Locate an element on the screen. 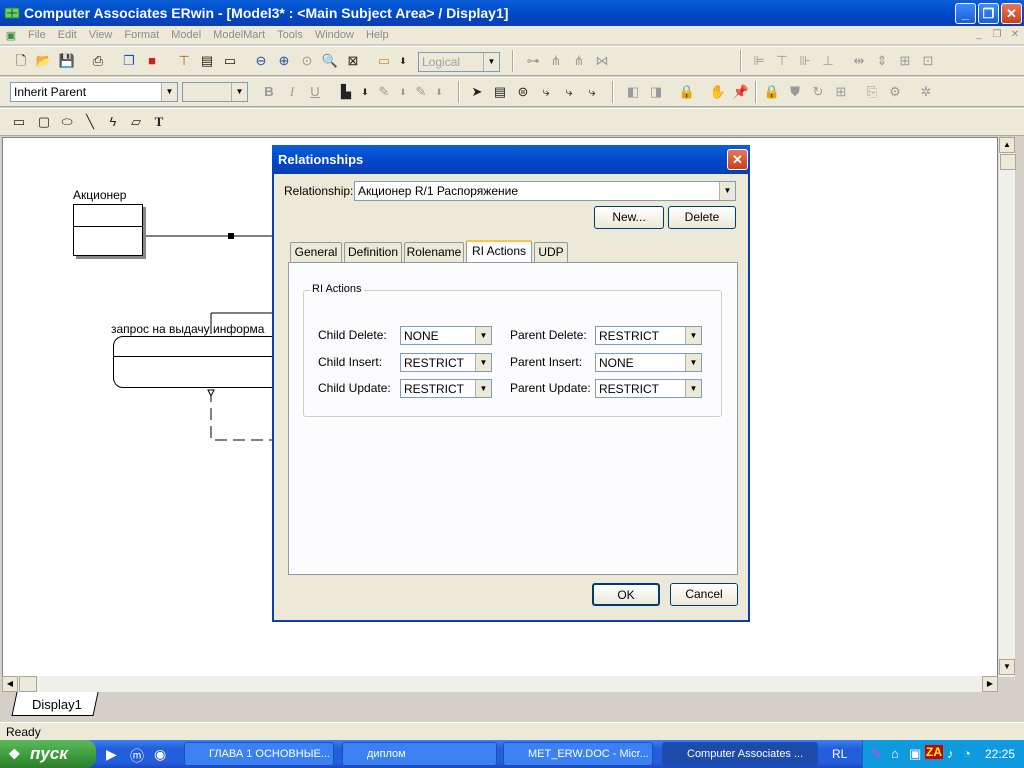  menu-window: Window is located at coordinates (334, 35).